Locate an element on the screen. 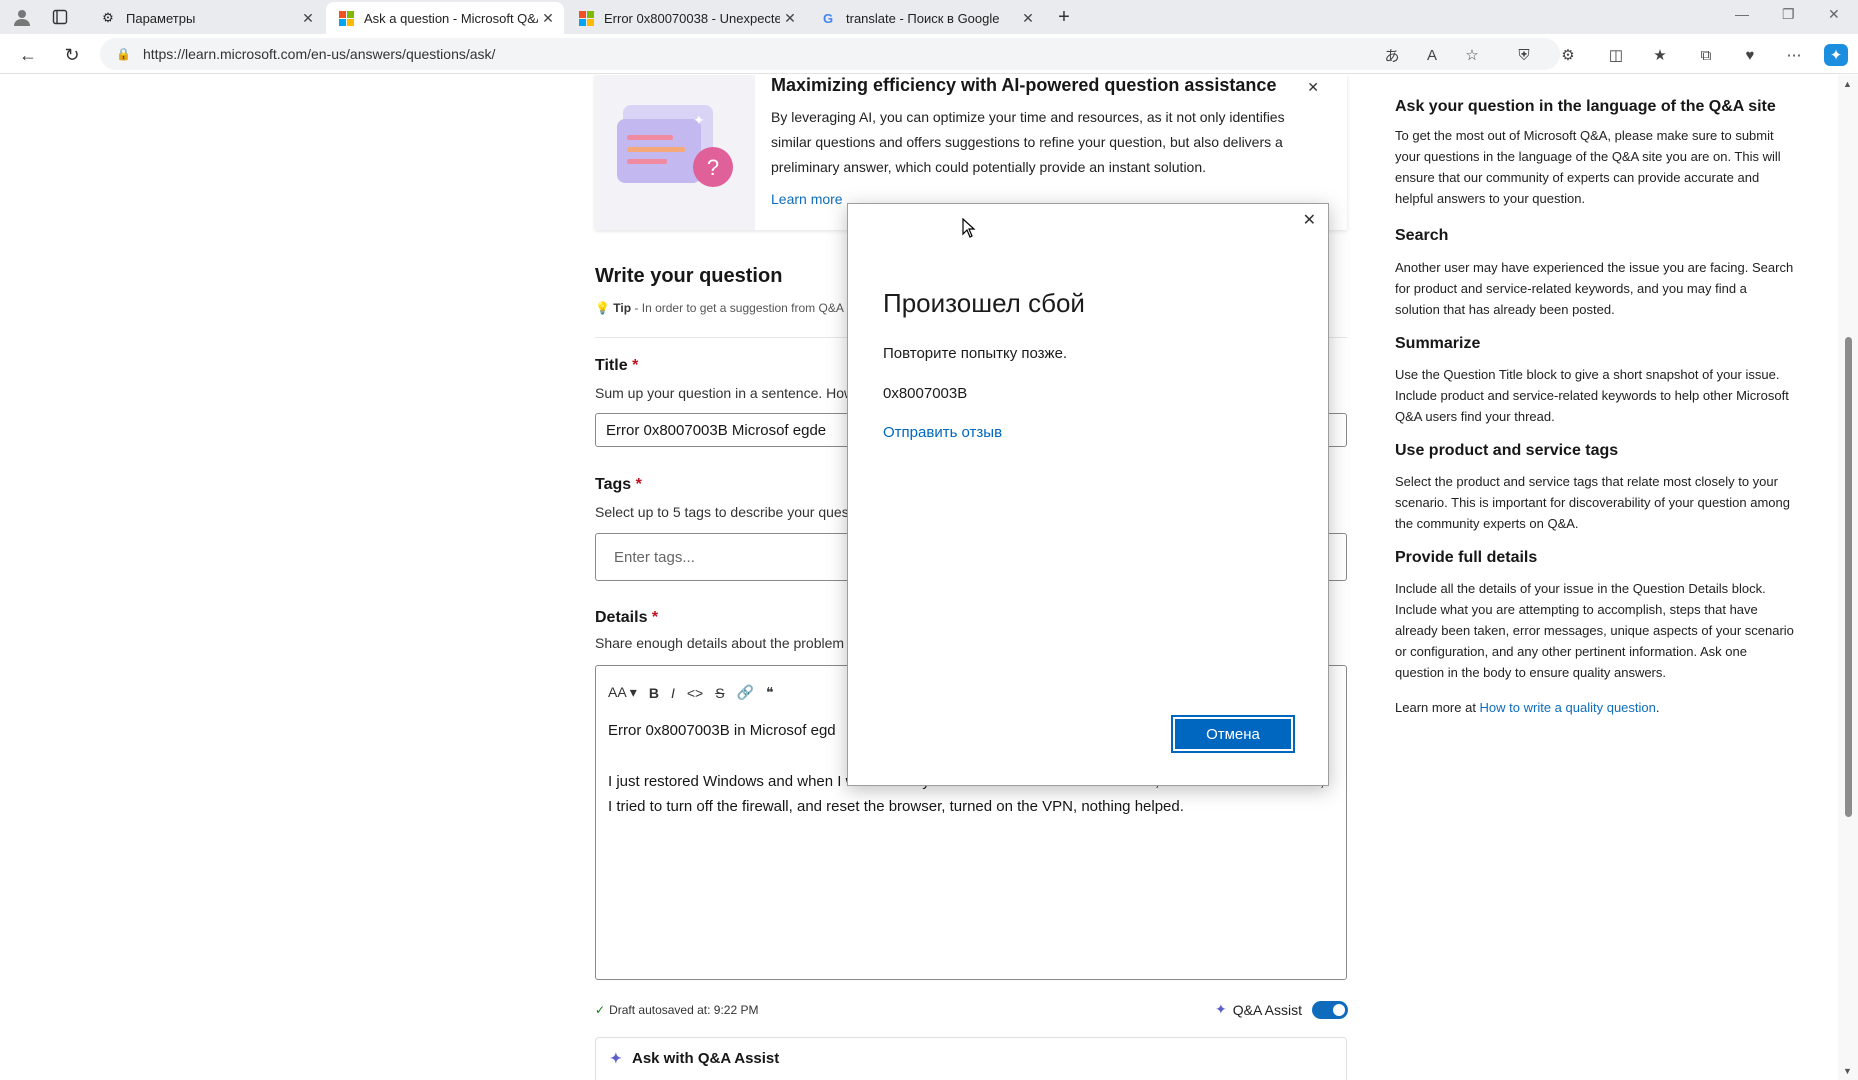  qa-assist-label: ✦ Q&A Assist is located at coordinates (1258, 1009).